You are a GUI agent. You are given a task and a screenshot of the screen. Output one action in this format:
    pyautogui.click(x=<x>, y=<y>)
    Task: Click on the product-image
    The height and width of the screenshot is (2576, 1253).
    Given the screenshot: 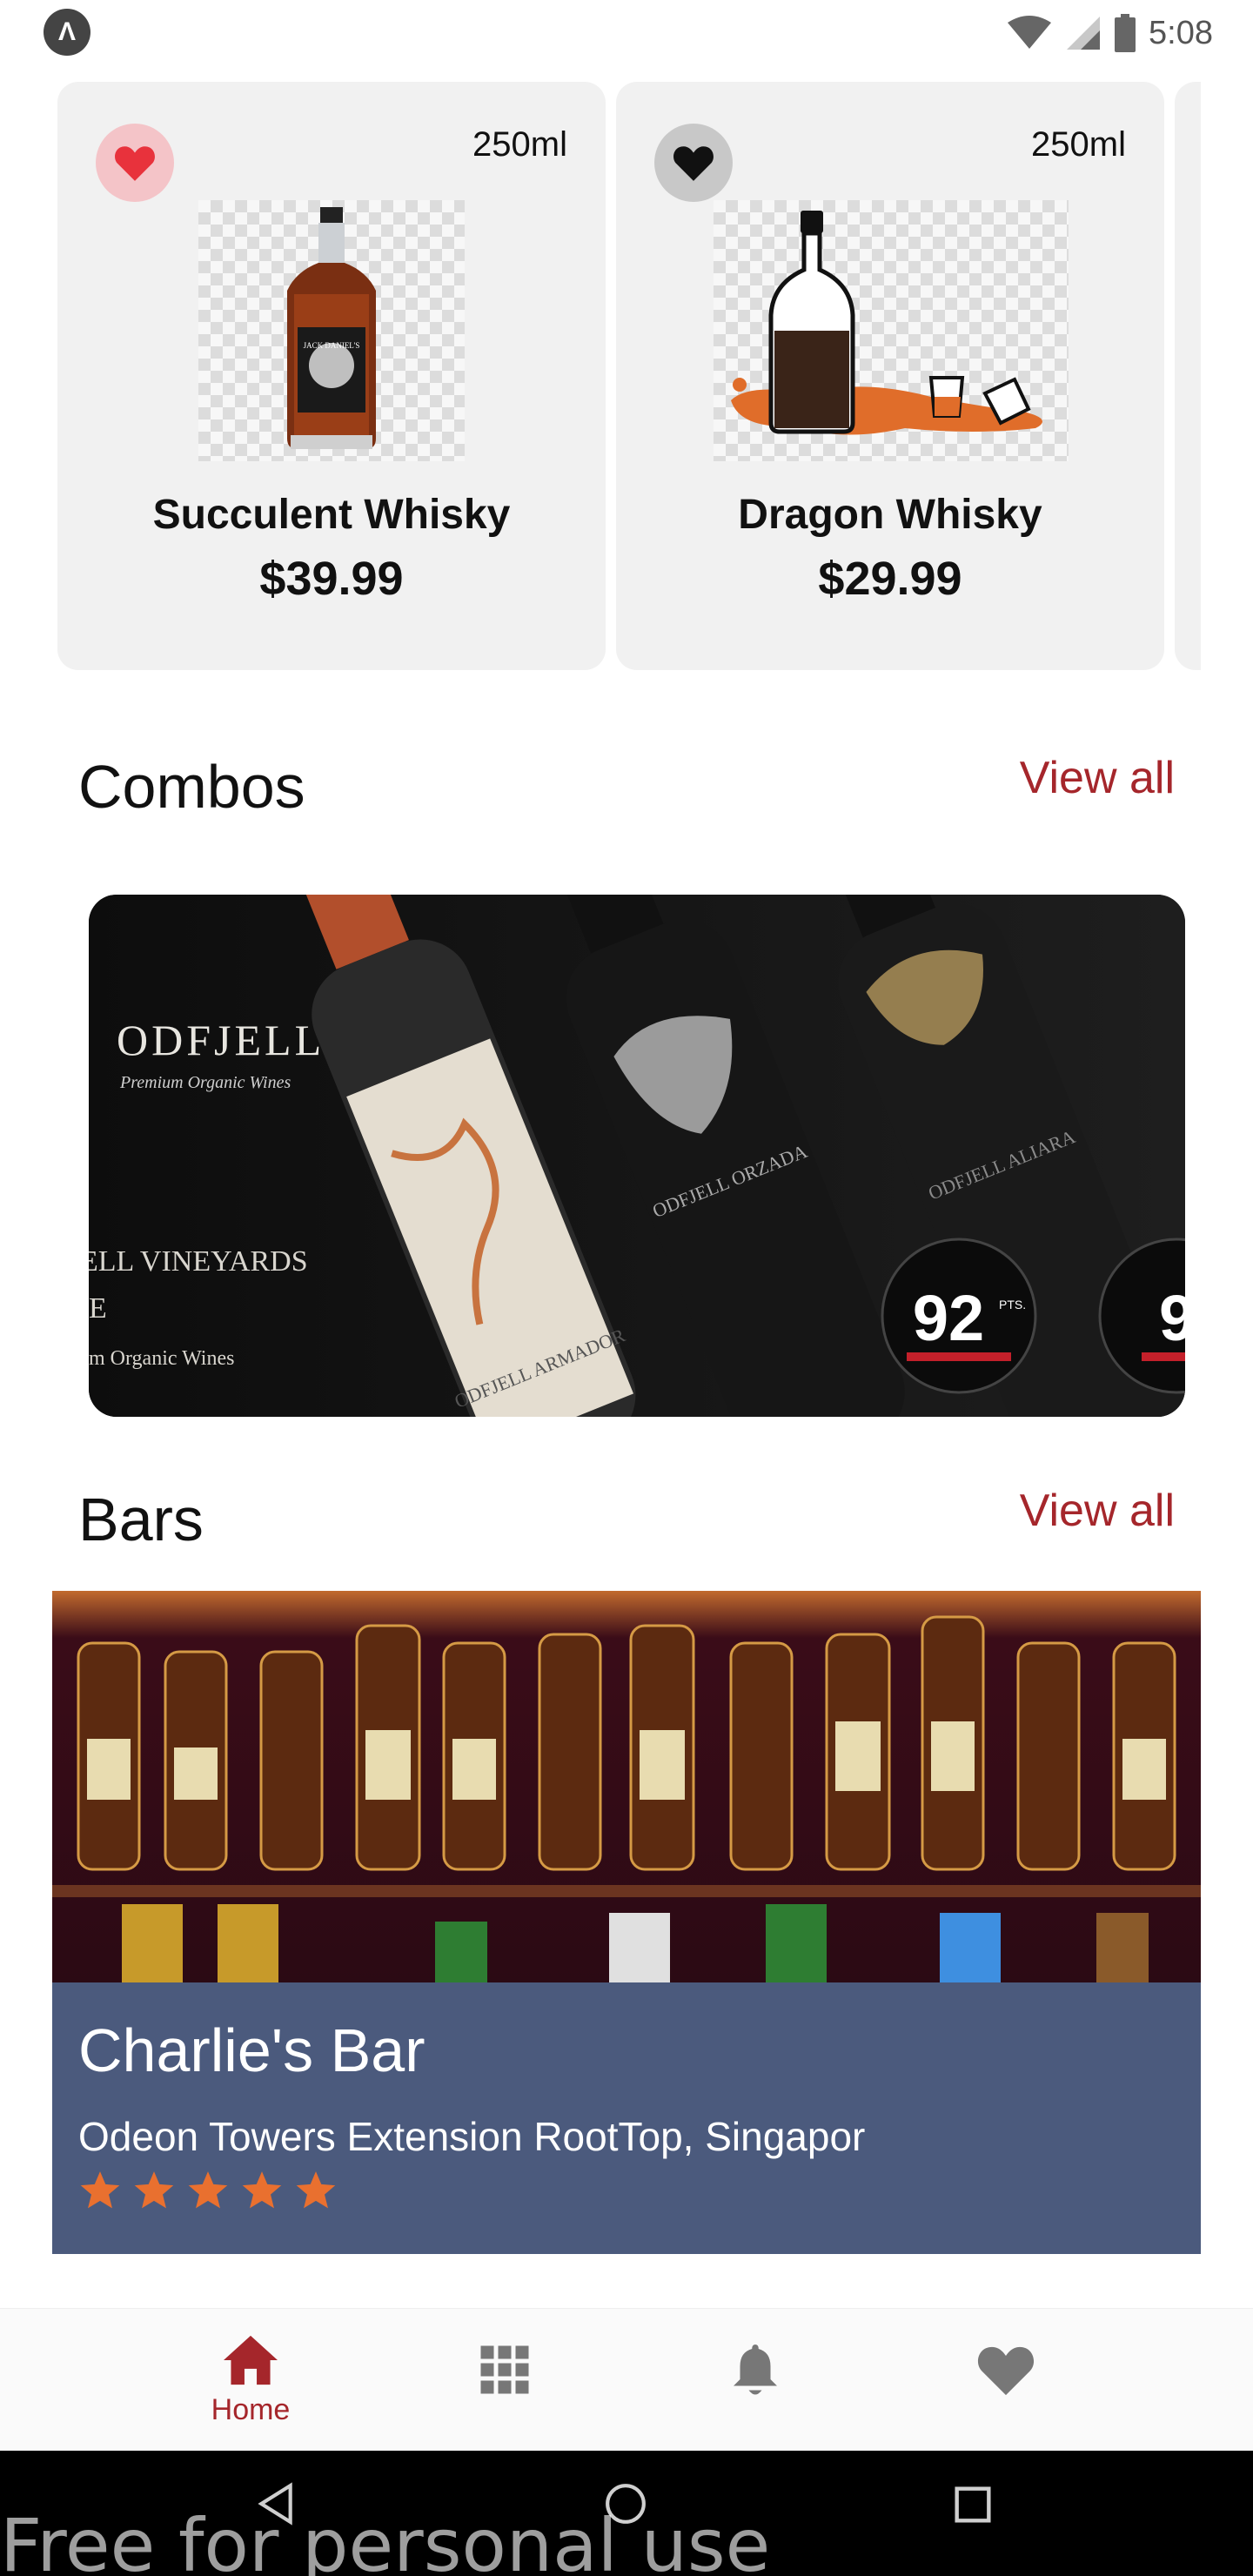 What is the action you would take?
    pyautogui.click(x=891, y=330)
    